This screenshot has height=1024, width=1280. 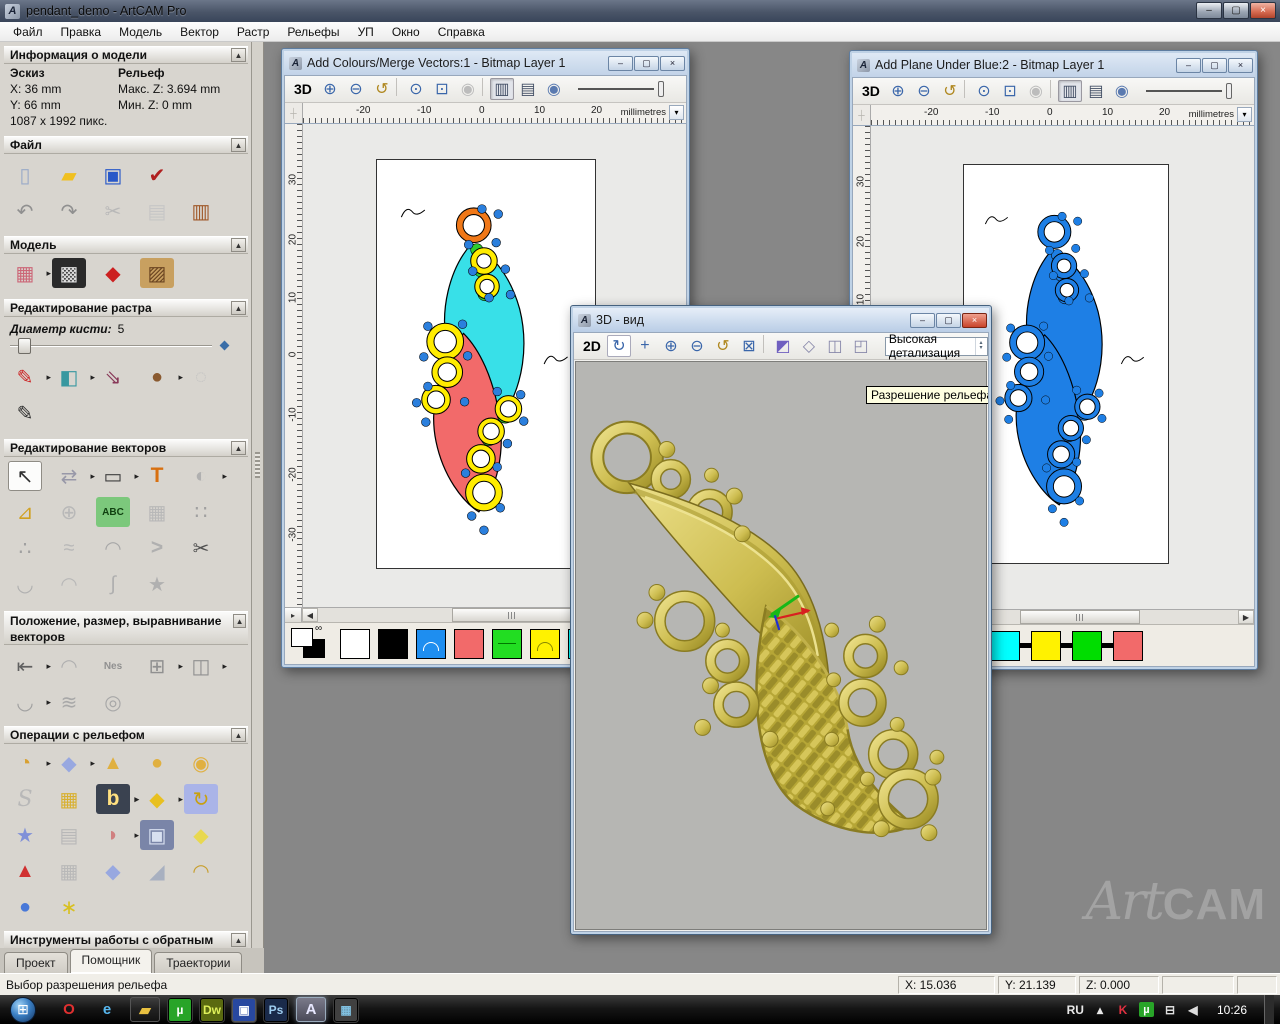 I want to click on taskbar-ie: e, so click(x=107, y=1009).